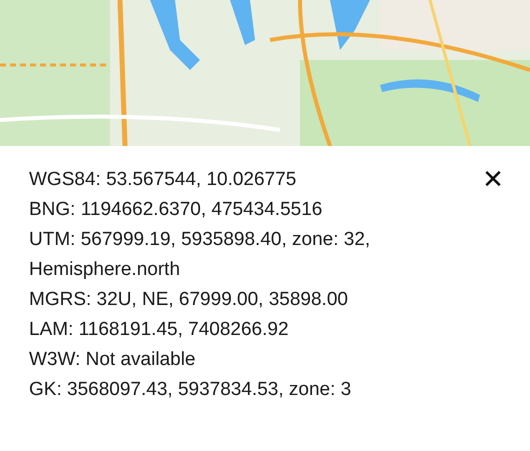 This screenshot has width=530, height=451. I want to click on coordinate-text: WGS84: 53.567544, 10.026775, so click(163, 180).